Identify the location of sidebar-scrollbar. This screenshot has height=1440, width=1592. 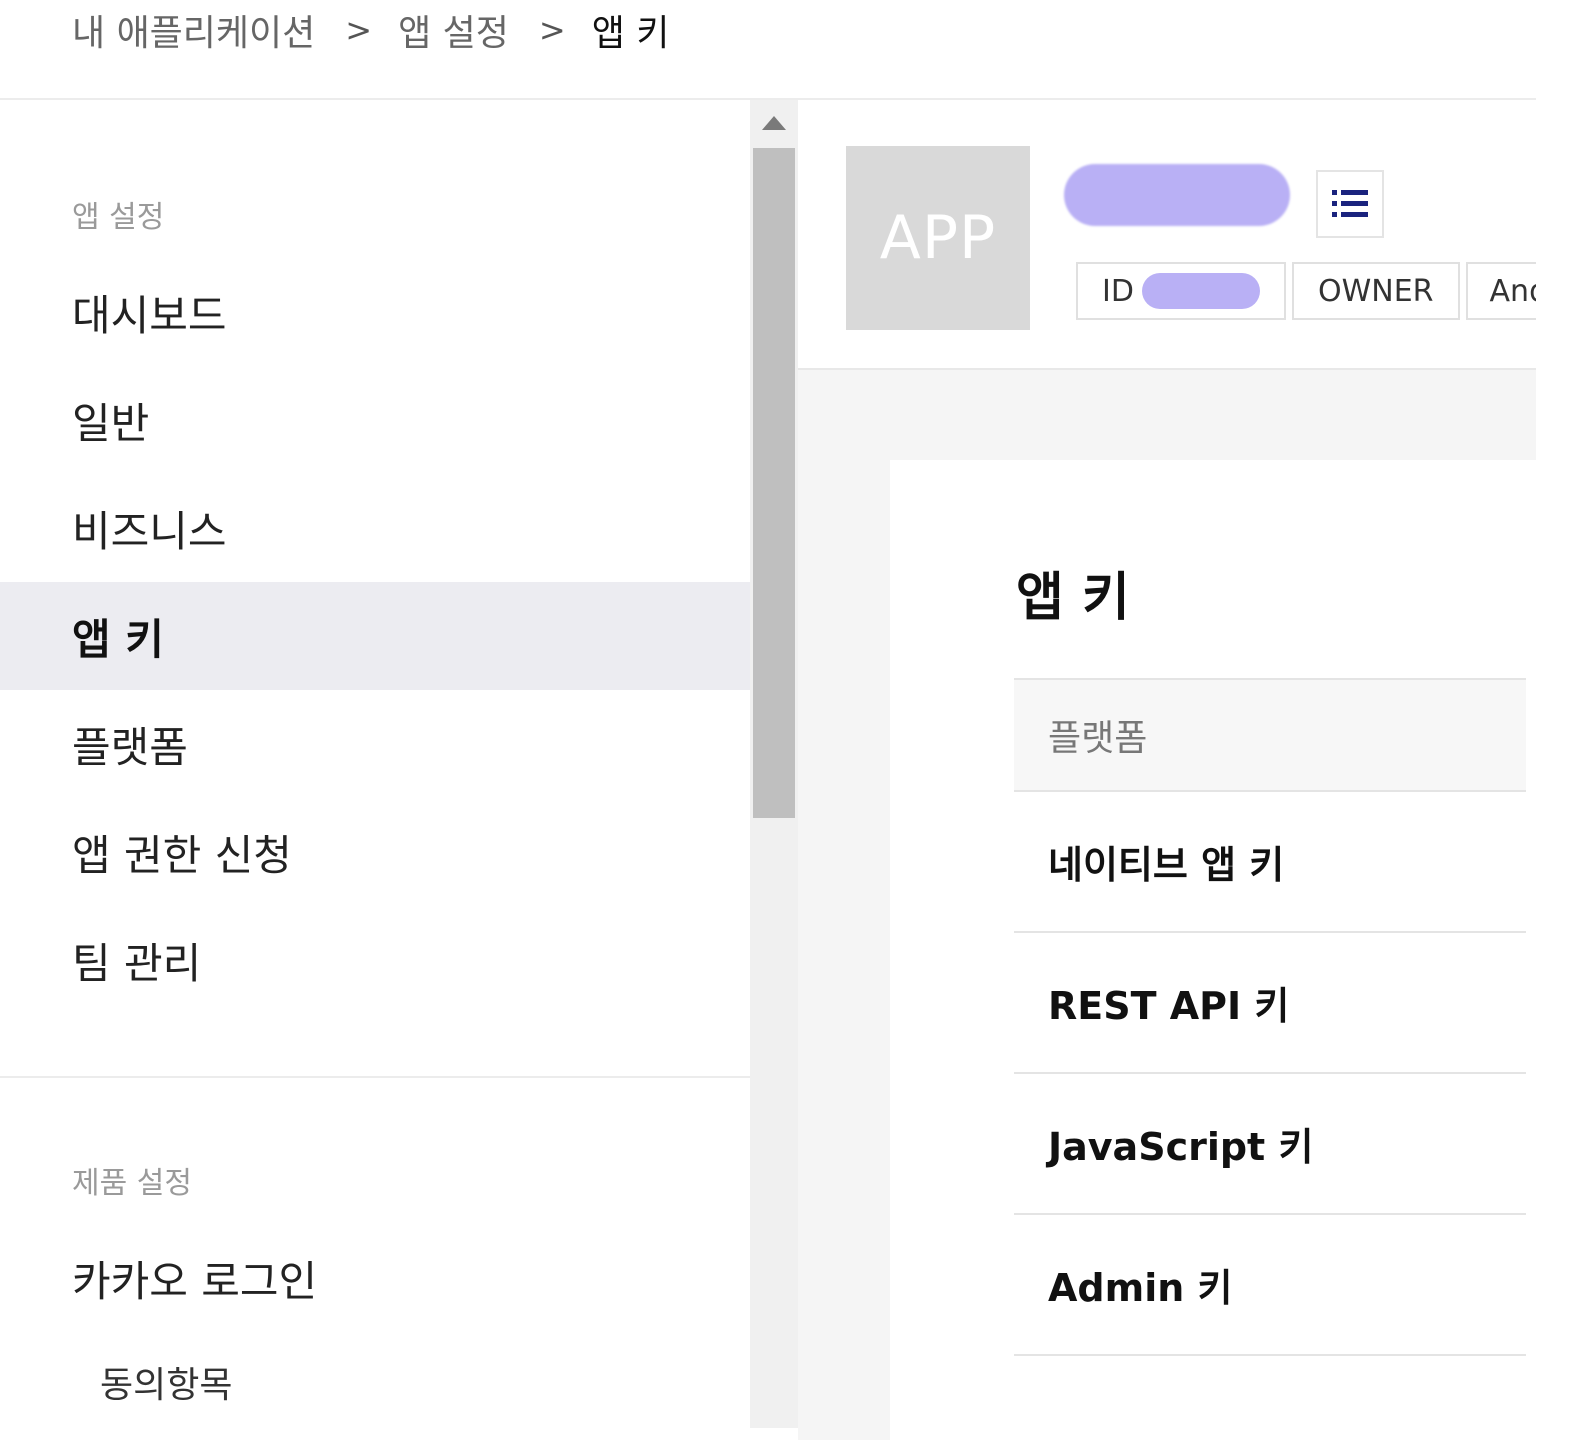
(774, 764).